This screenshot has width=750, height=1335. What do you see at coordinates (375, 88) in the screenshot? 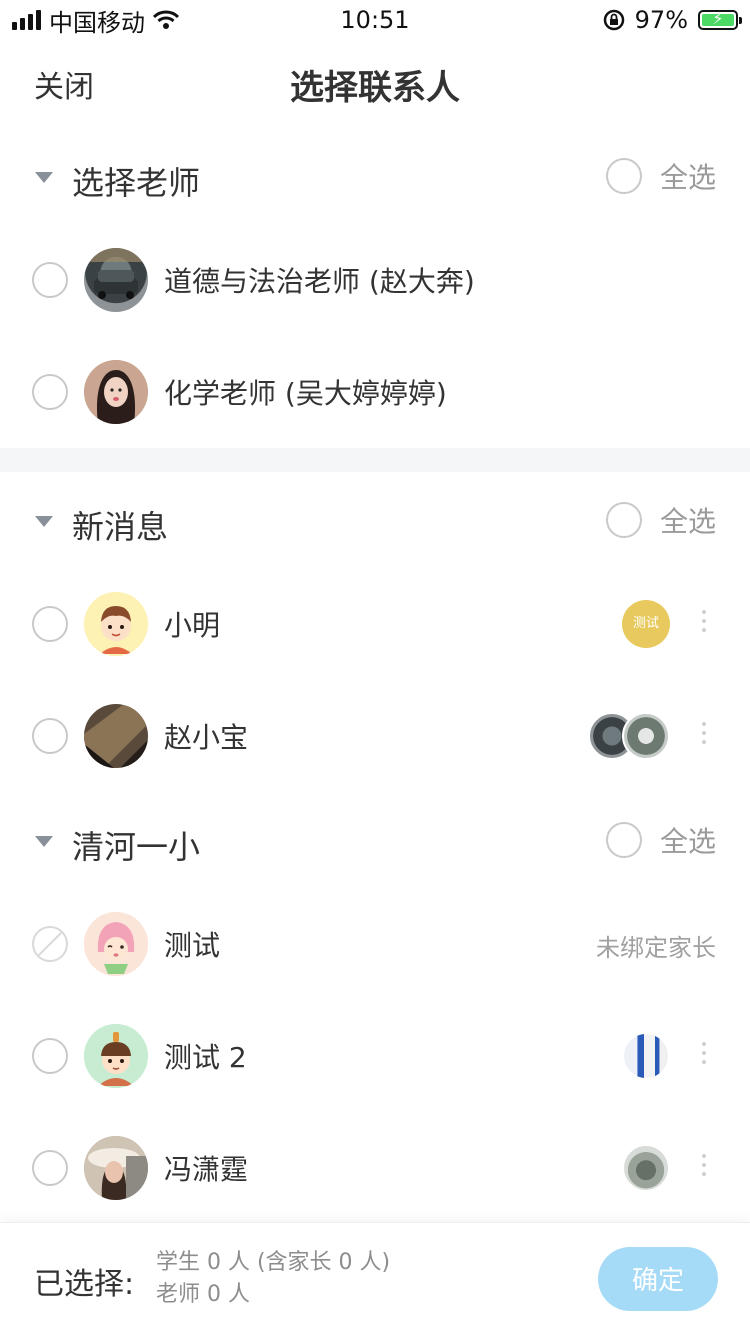
I see `page-title: 选择联系人` at bounding box center [375, 88].